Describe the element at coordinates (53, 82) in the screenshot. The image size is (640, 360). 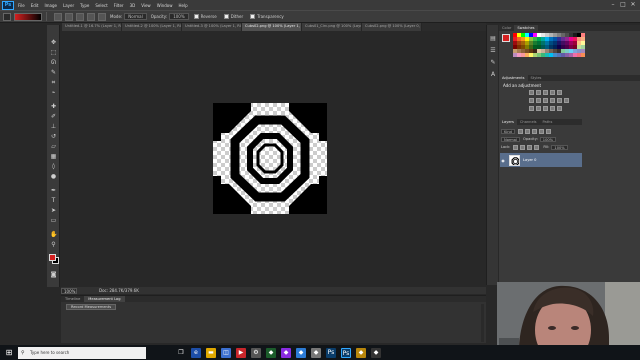
I see `crop-tool-icon: ⌗` at that location.